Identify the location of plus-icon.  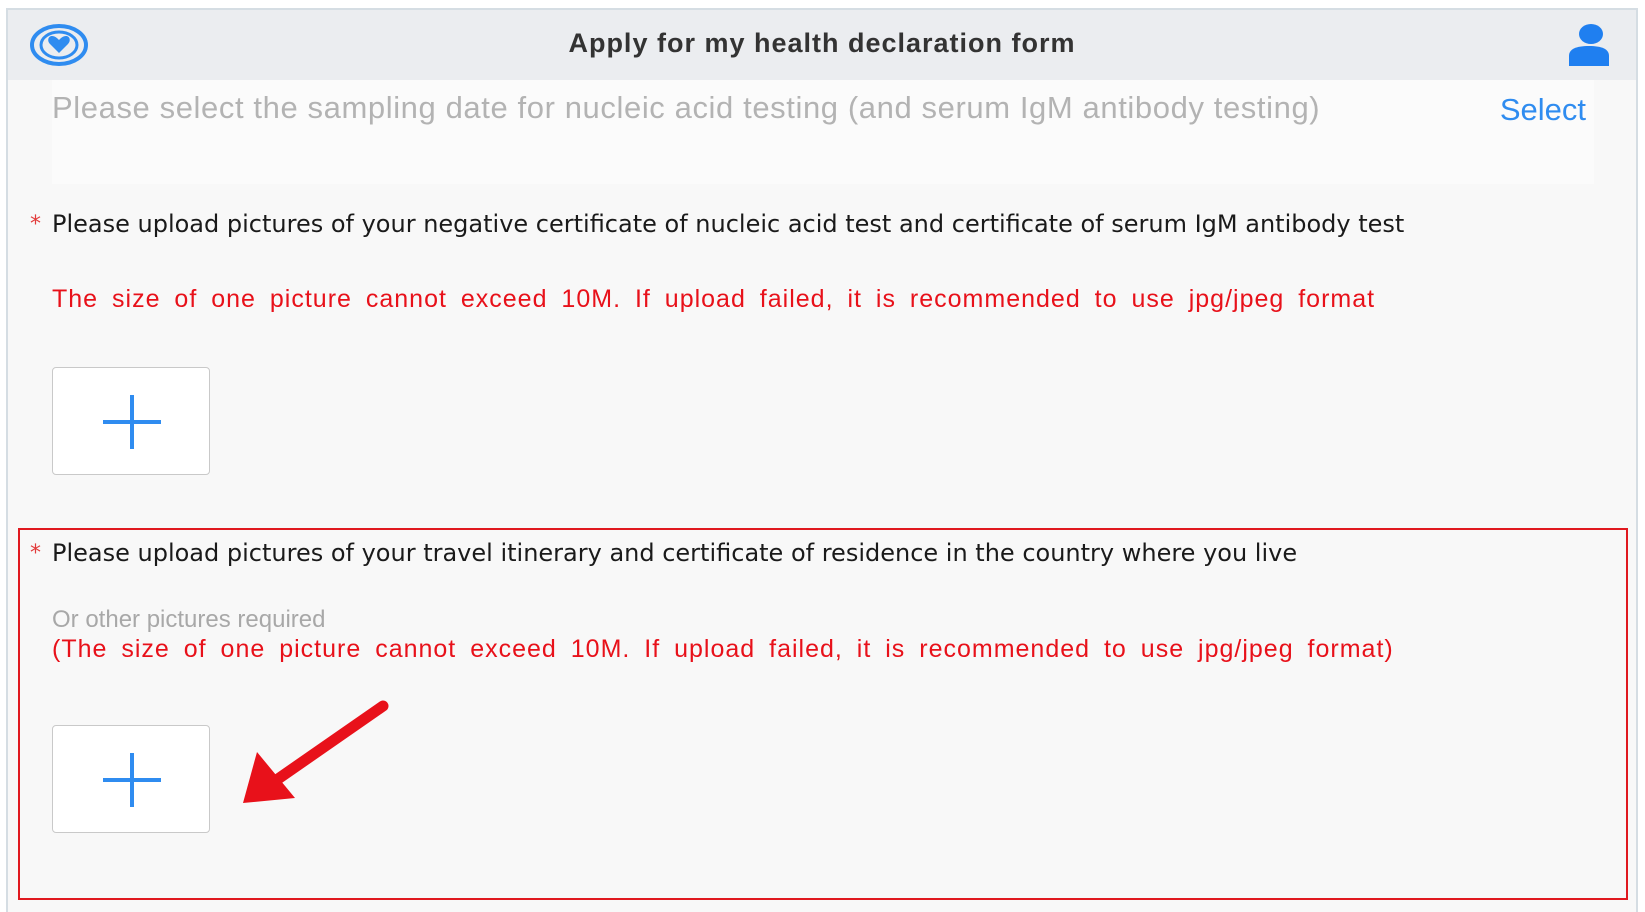
(132, 422).